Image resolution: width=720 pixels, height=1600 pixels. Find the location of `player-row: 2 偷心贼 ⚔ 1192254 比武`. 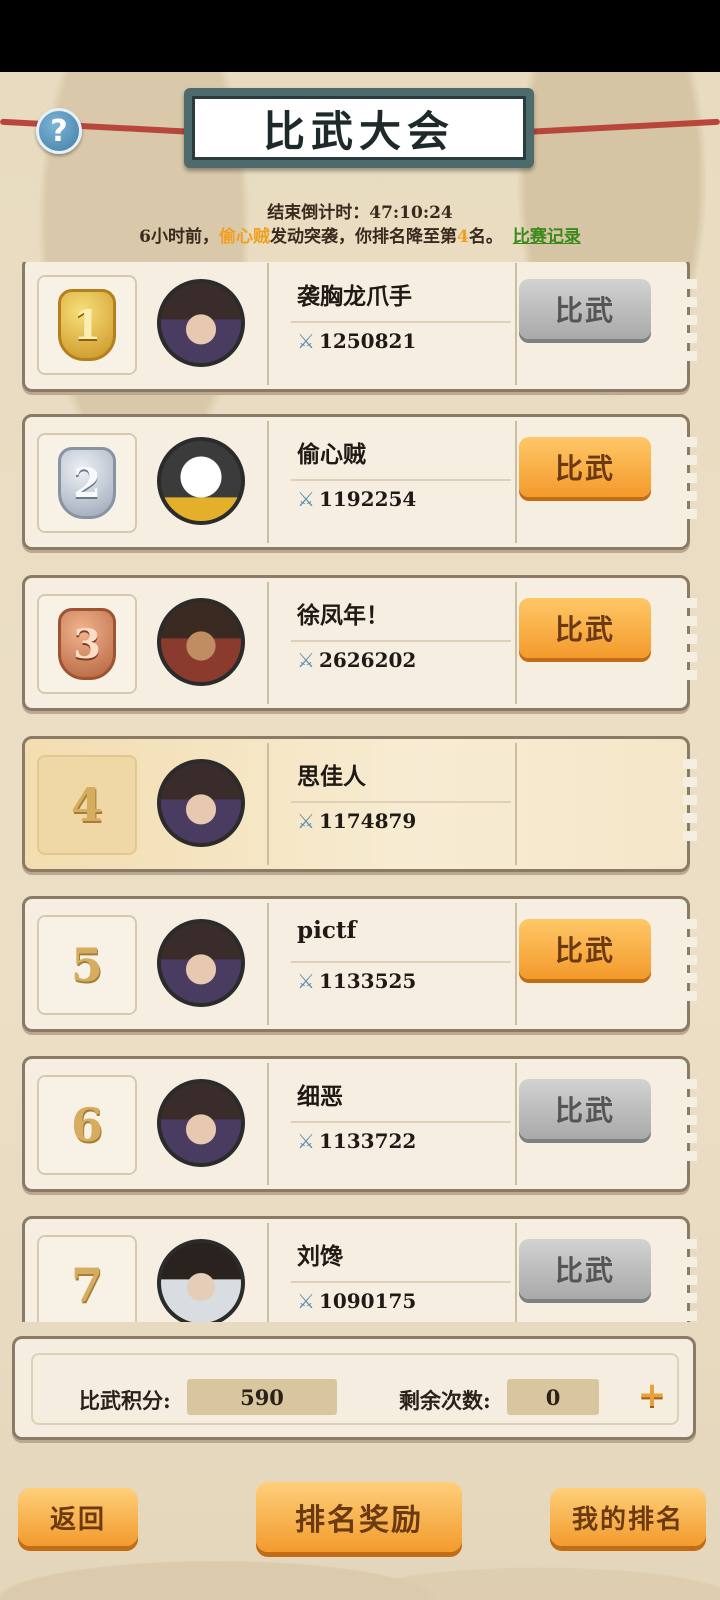

player-row: 2 偷心贼 ⚔ 1192254 比武 is located at coordinates (359, 482).